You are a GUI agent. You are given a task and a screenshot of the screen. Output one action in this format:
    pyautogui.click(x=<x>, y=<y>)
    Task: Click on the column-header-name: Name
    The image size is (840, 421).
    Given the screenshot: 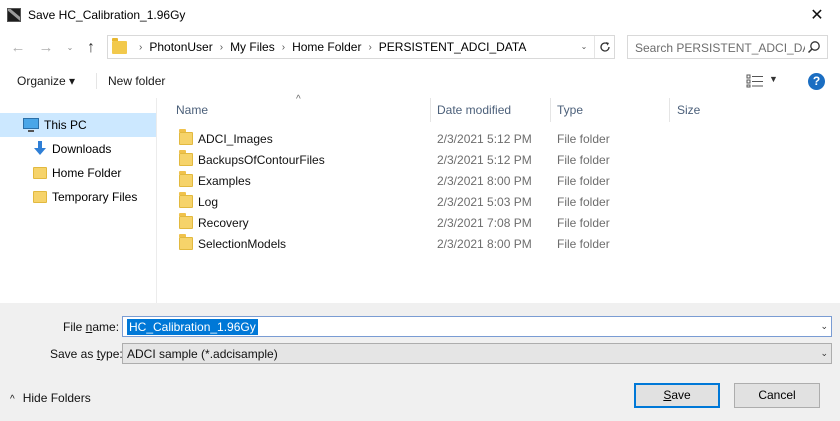 What is the action you would take?
    pyautogui.click(x=192, y=110)
    